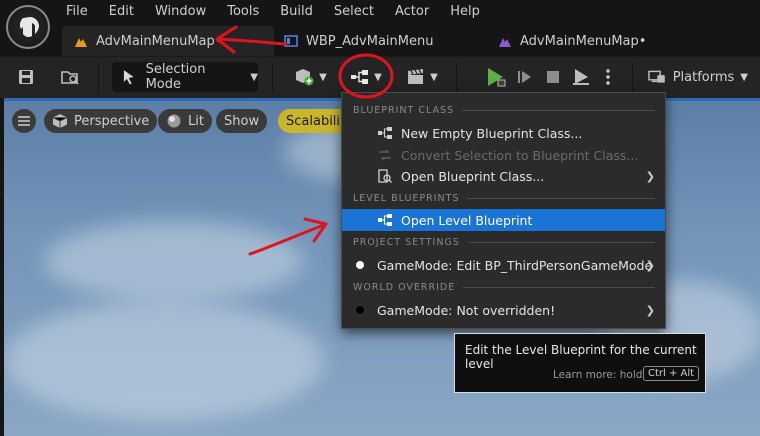 The image size is (760, 436). I want to click on folder-search-icon, so click(70, 78).